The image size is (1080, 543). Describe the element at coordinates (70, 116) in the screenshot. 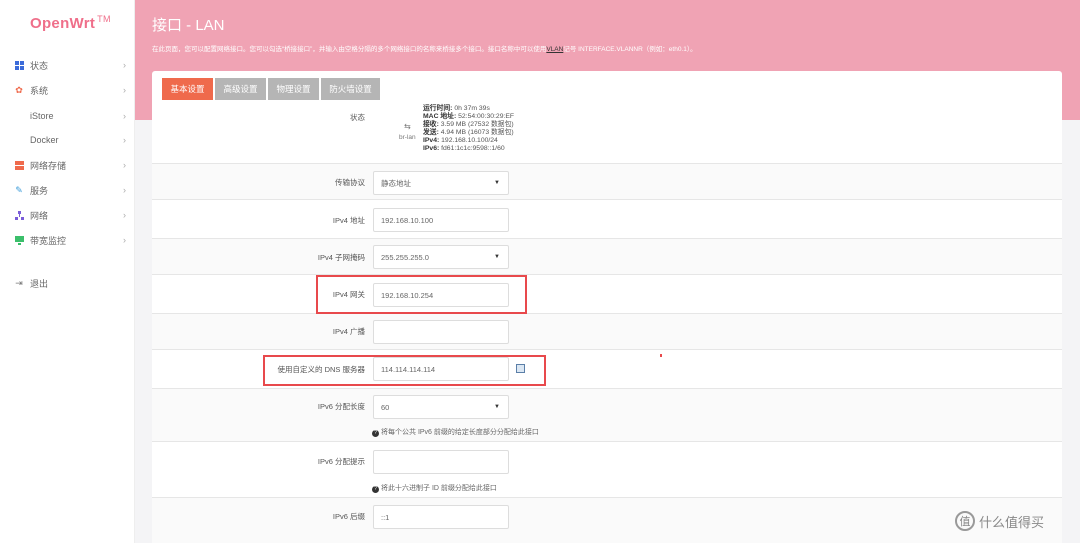

I see `sidebar-item-istore: iStore ›` at that location.